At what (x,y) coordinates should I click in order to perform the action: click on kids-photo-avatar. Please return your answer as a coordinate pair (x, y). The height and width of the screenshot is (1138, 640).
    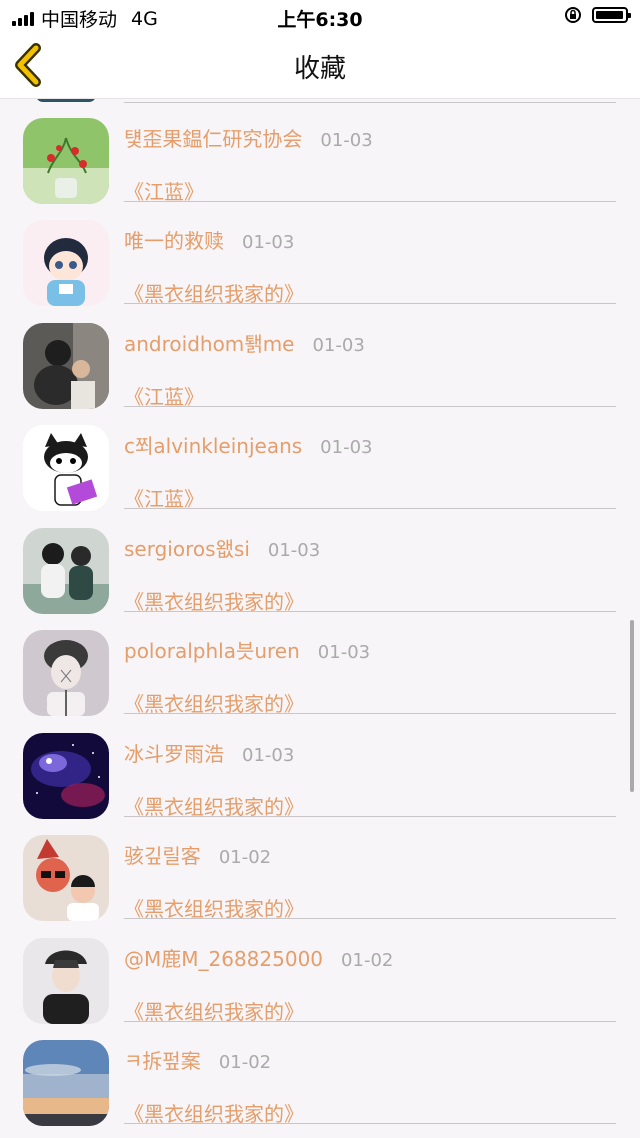
    Looking at the image, I should click on (66, 878).